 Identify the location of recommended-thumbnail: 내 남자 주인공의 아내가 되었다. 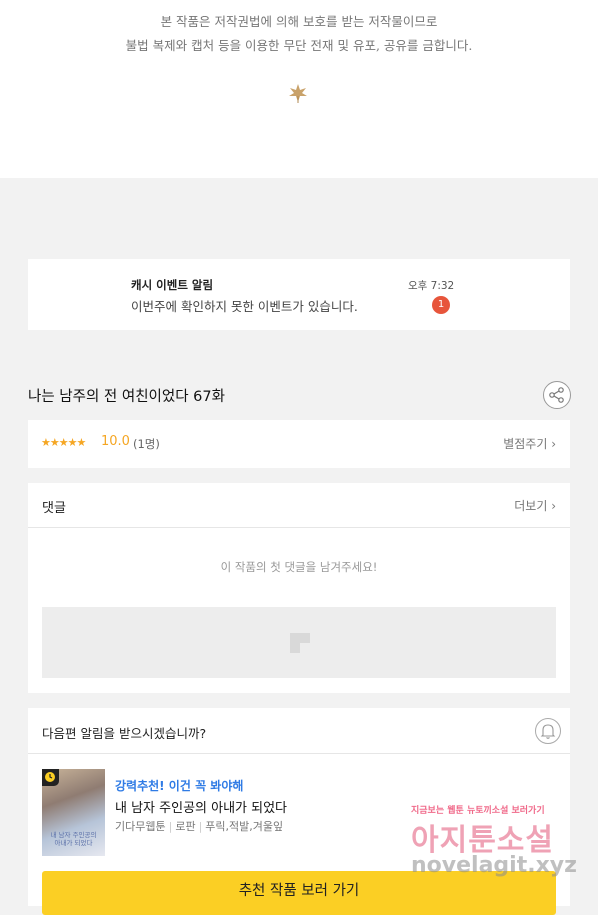
(73, 812).